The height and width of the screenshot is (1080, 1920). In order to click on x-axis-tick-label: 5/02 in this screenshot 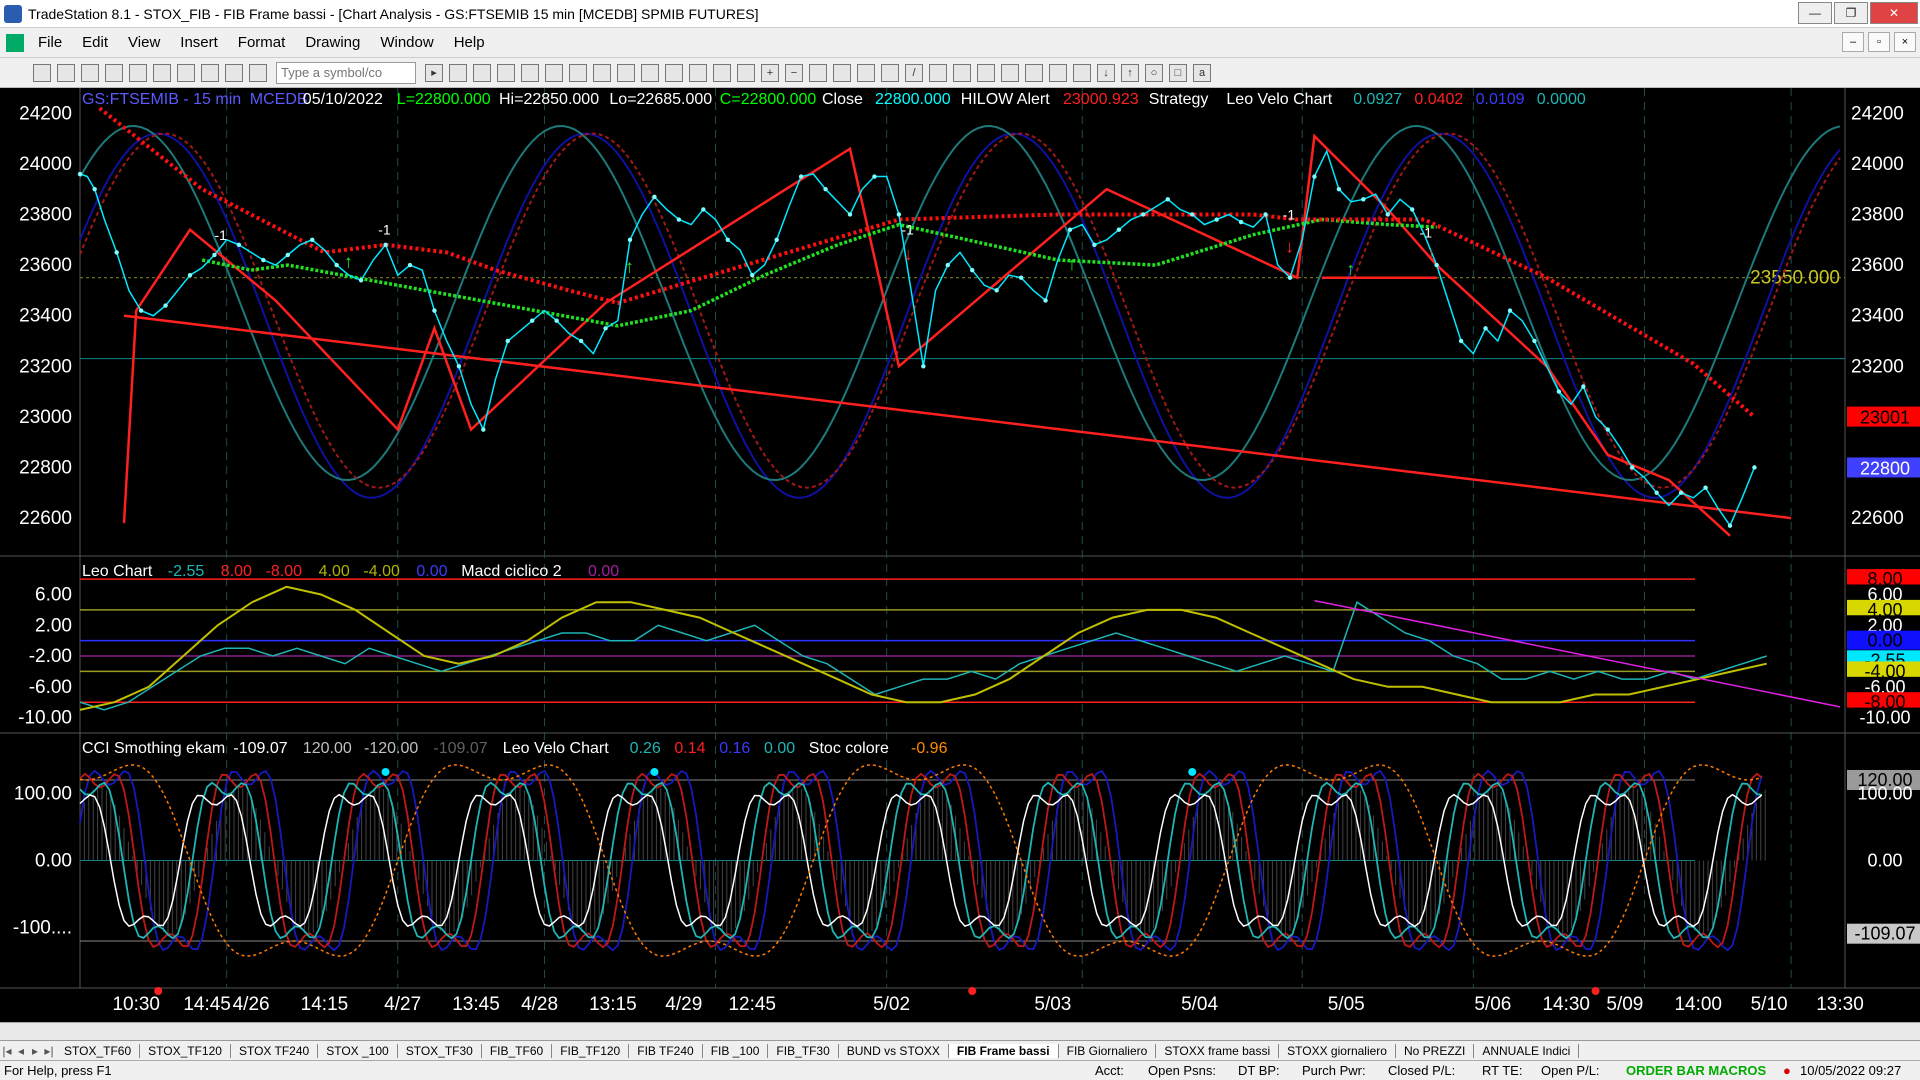, I will do `click(891, 1004)`.